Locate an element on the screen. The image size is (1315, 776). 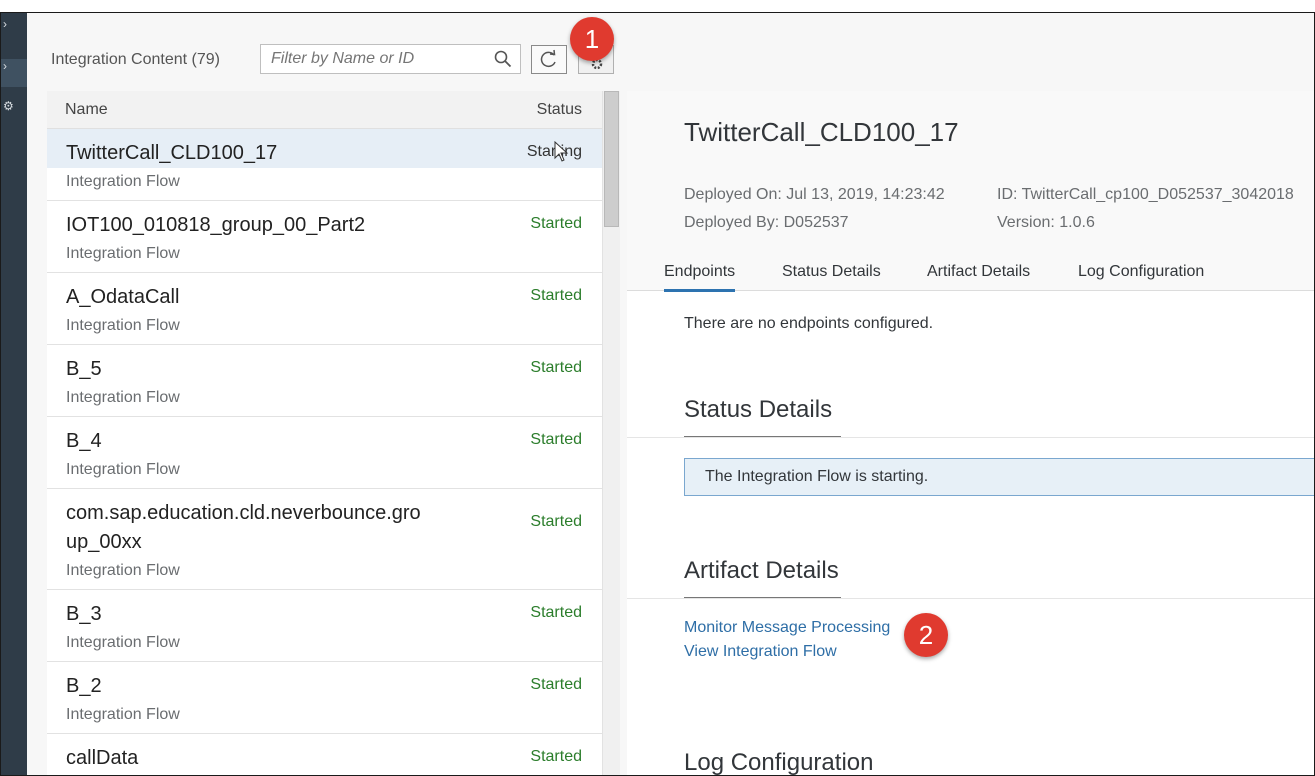
refresh-icon is located at coordinates (548, 58).